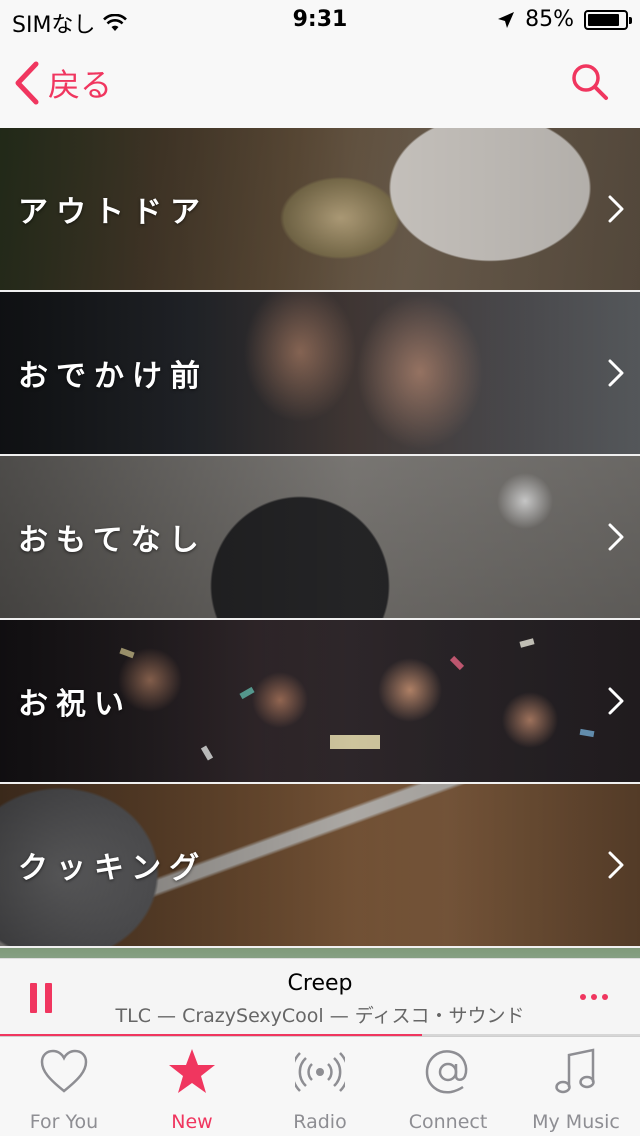 This screenshot has height=1136, width=640. Describe the element at coordinates (192, 1122) in the screenshot. I see `tab-label: New` at that location.